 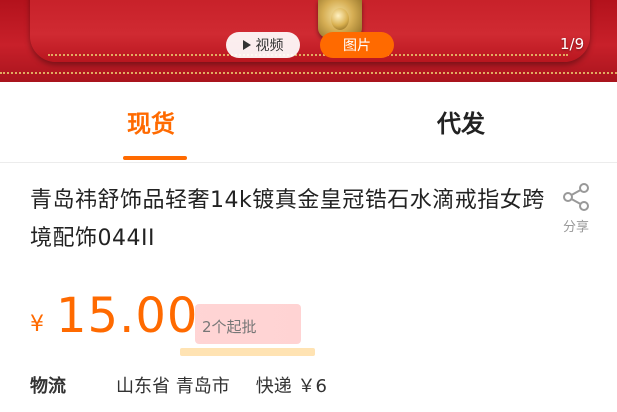 I want to click on price-value: 15.00, so click(x=127, y=316).